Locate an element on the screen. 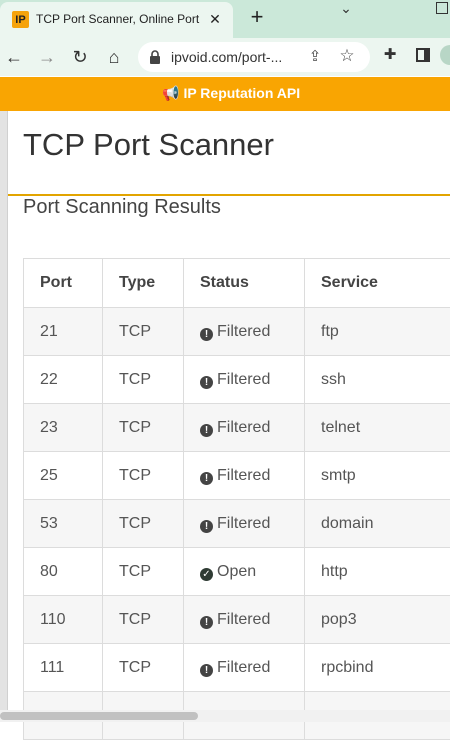  table-row: 25TCP! Filtered smtp is located at coordinates (237, 476).